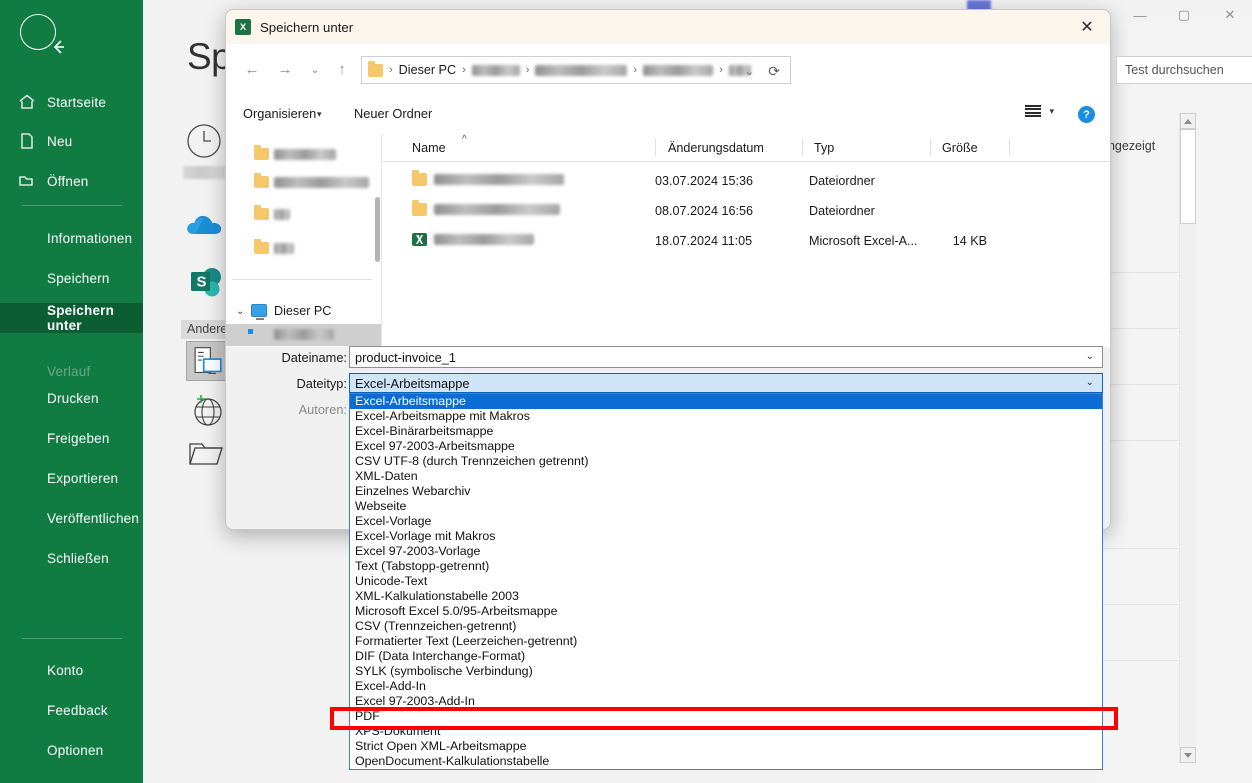 This screenshot has width=1252, height=783. Describe the element at coordinates (71, 710) in the screenshot. I see `sidebar-item-feedback: Feedback` at that location.